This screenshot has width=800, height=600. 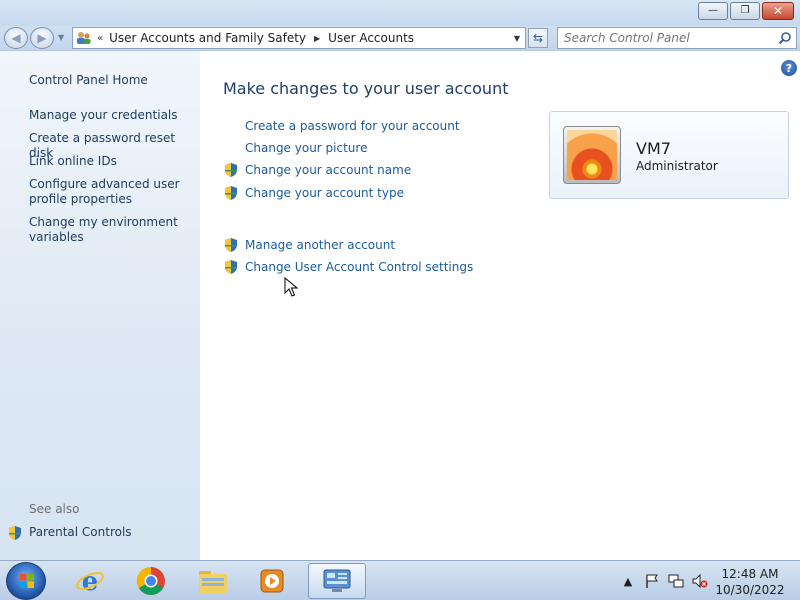 What do you see at coordinates (291, 287) in the screenshot?
I see `mouse-cursor-icon` at bounding box center [291, 287].